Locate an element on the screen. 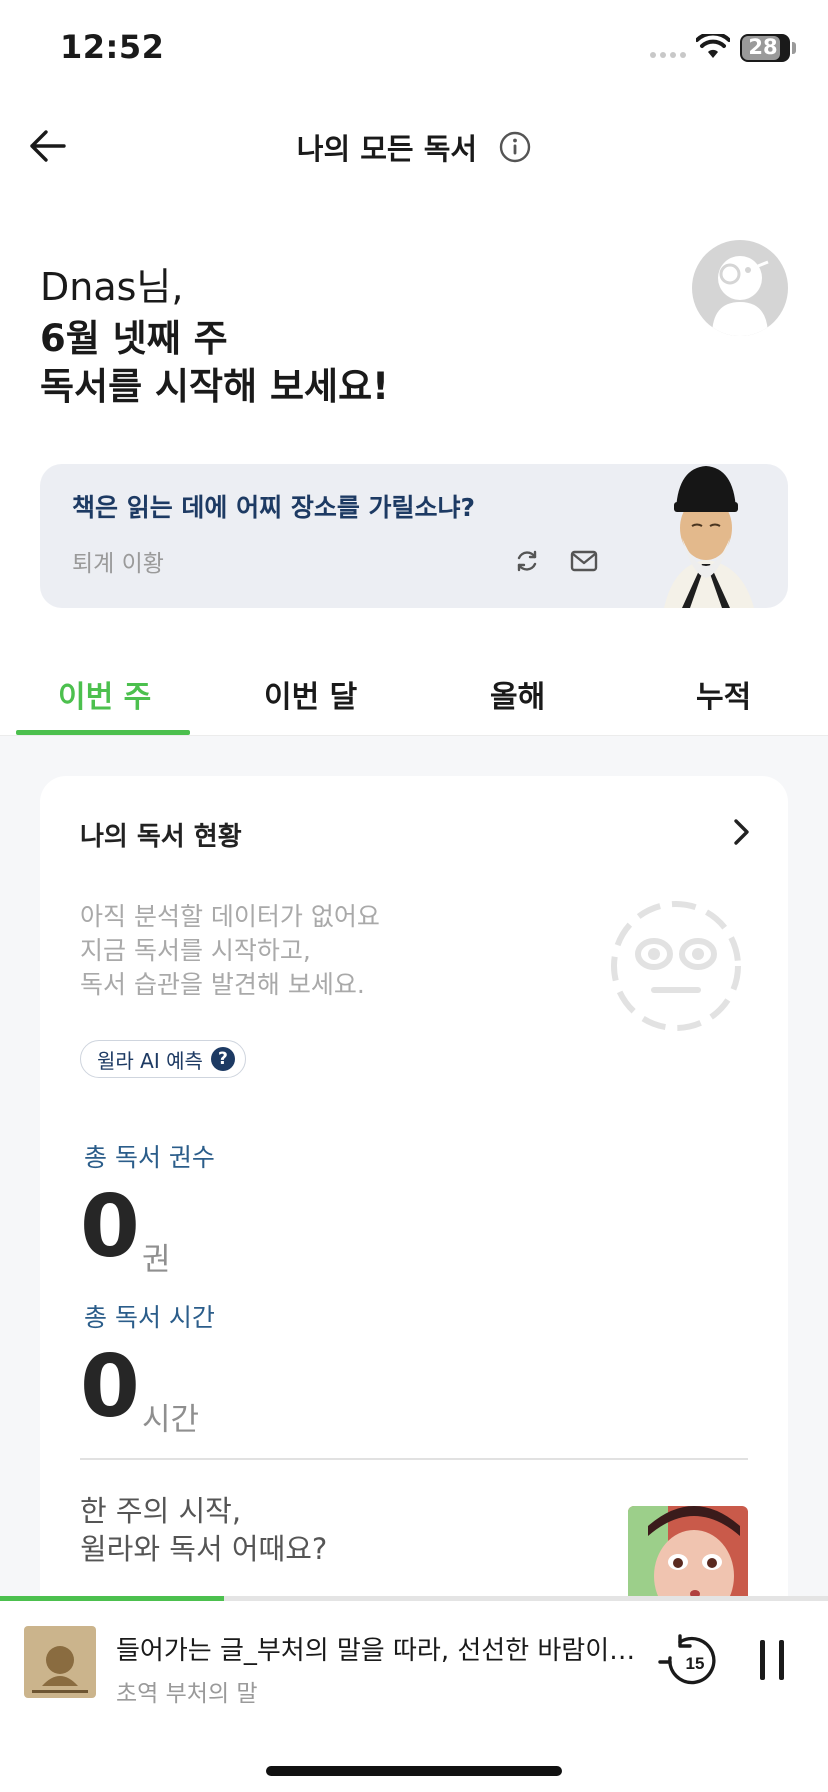 The height and width of the screenshot is (1792, 828). pause-icon is located at coordinates (772, 1660).